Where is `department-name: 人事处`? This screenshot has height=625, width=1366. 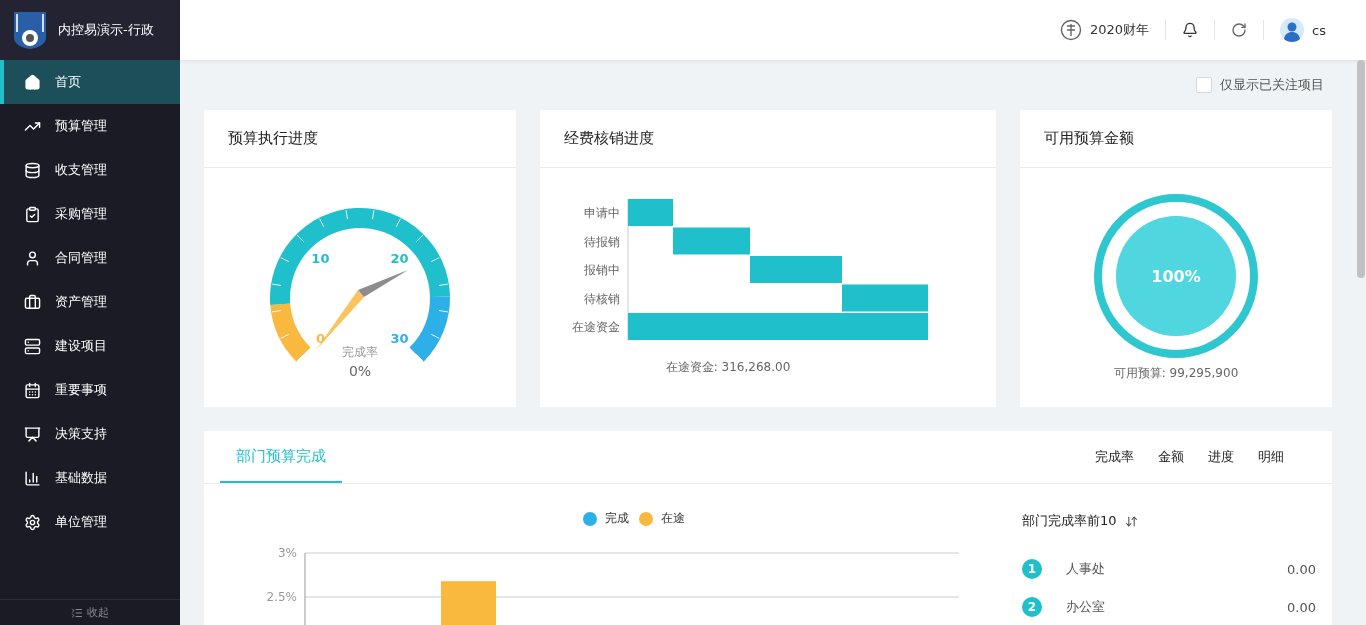
department-name: 人事处 is located at coordinates (1086, 569).